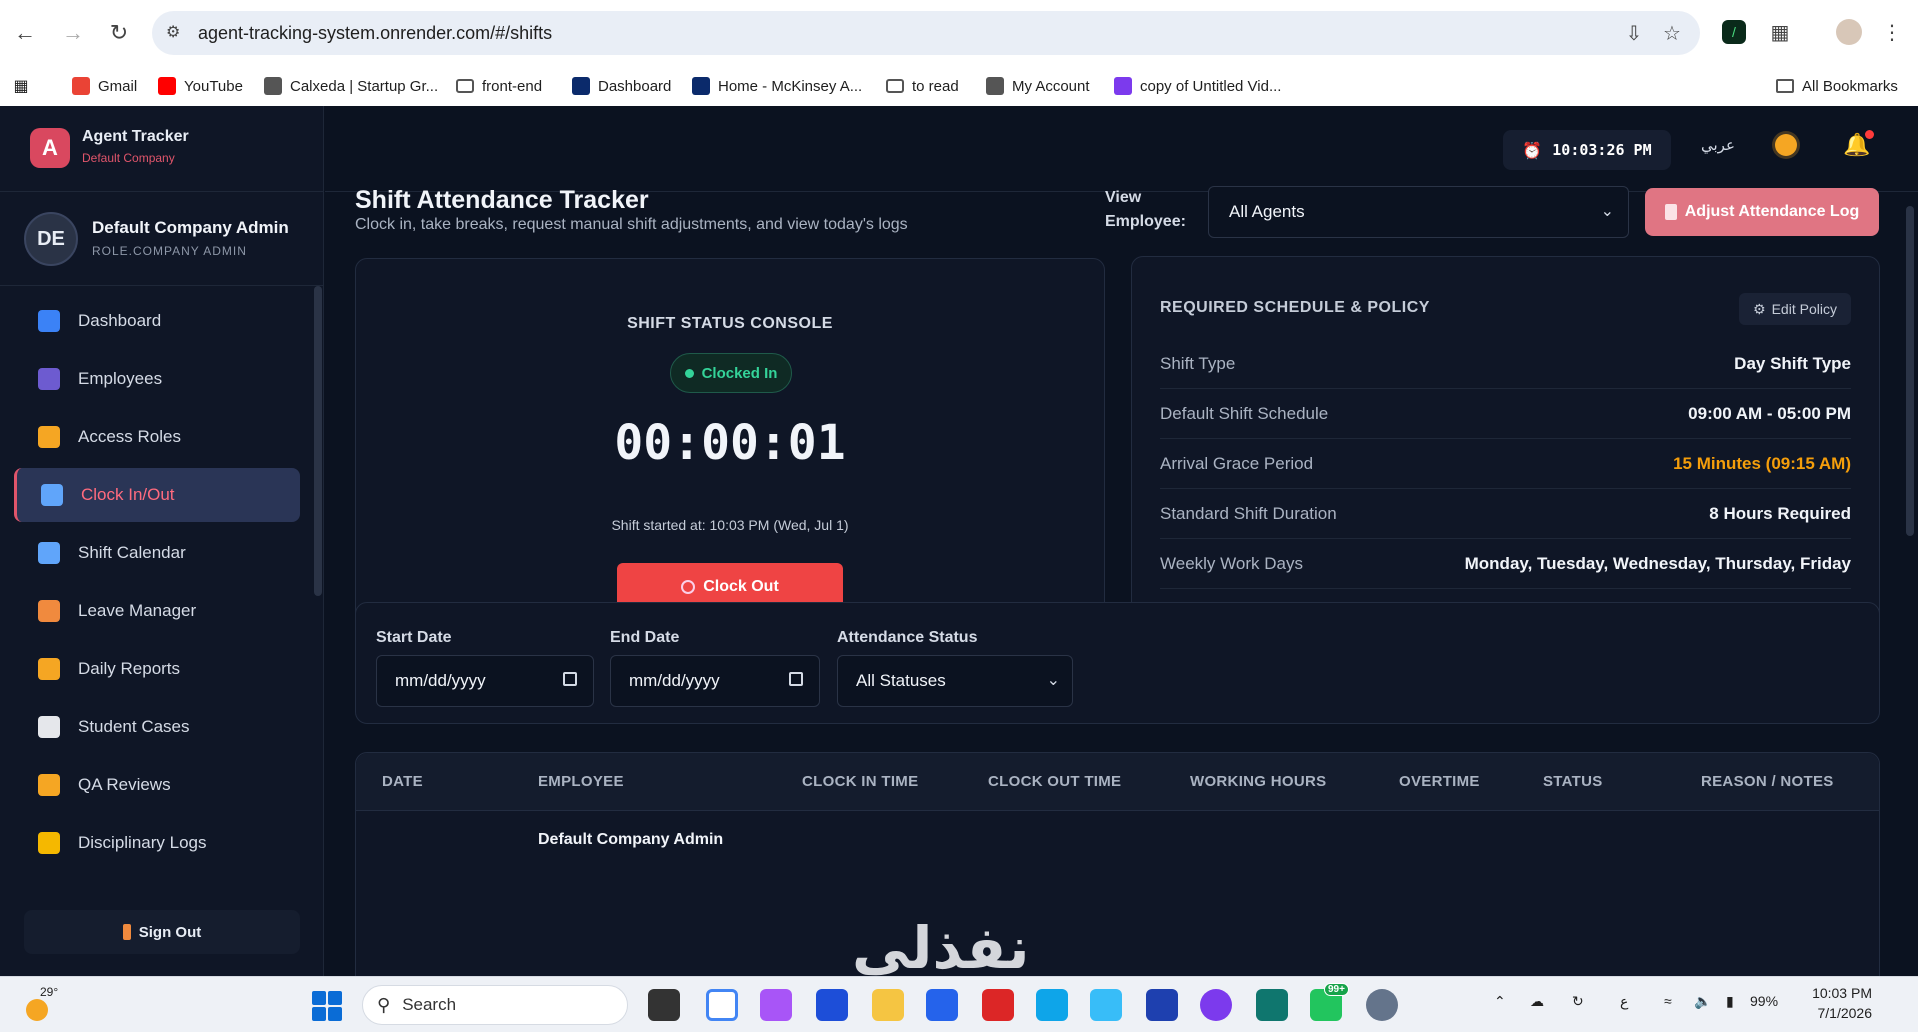  Describe the element at coordinates (73, 33) in the screenshot. I see `forward-icon: →` at that location.